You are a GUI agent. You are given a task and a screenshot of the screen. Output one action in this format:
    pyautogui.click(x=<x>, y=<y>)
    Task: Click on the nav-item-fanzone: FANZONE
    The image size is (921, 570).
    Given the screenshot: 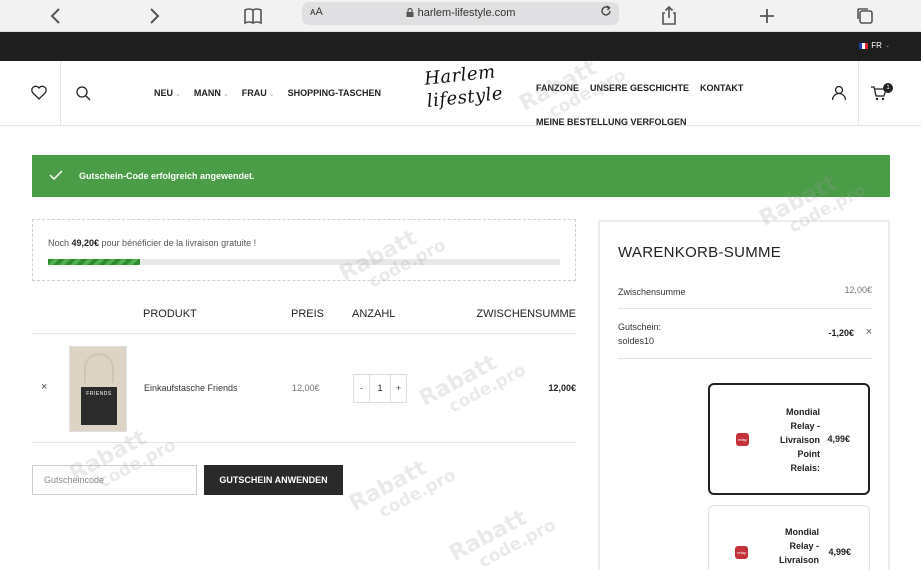 What is the action you would take?
    pyautogui.click(x=557, y=88)
    